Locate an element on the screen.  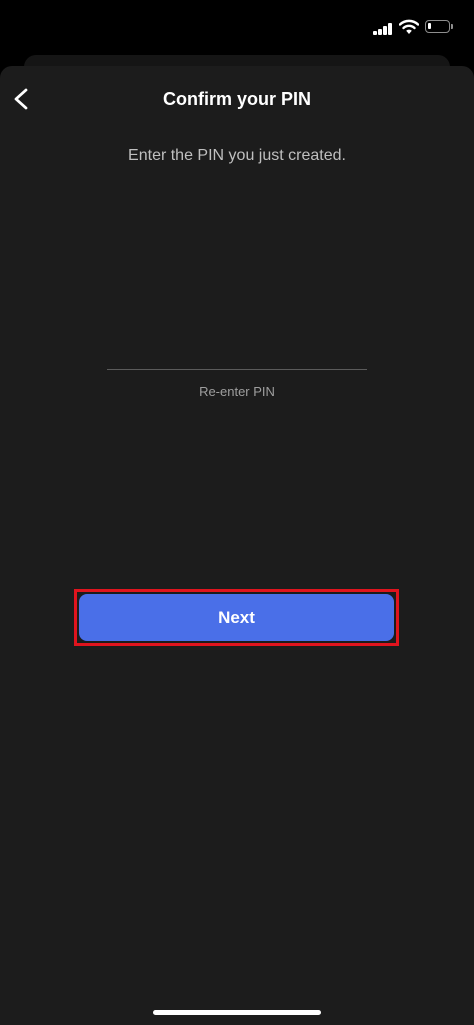
battery-nub is located at coordinates (452, 26).